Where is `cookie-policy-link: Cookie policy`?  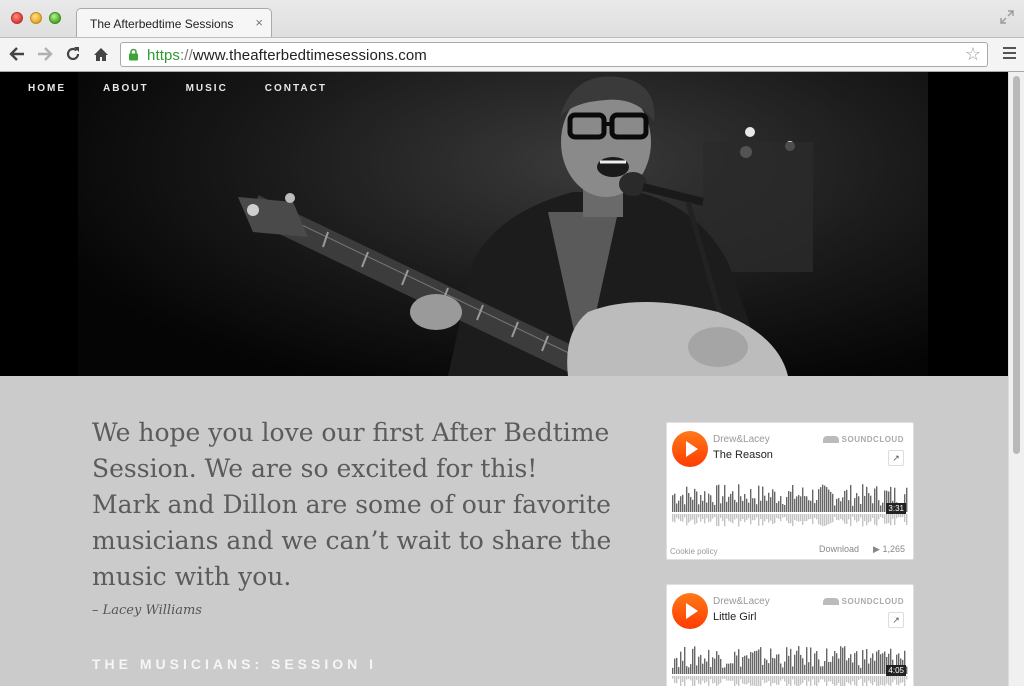 cookie-policy-link: Cookie policy is located at coordinates (694, 551).